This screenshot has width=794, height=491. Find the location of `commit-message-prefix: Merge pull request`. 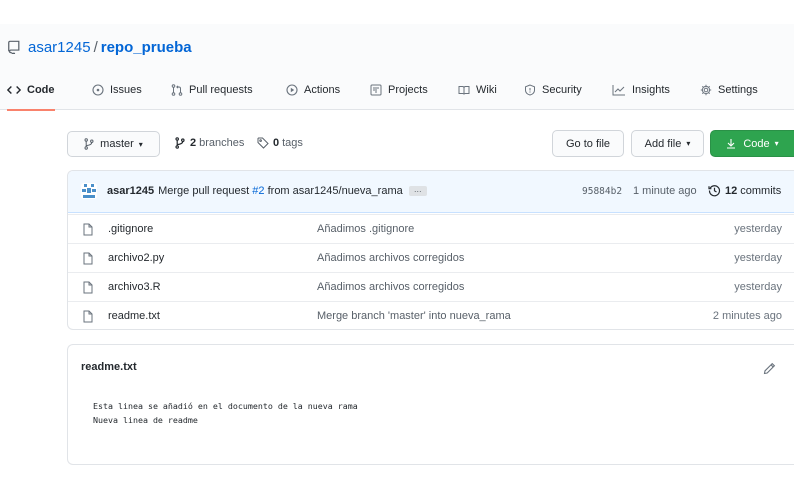

commit-message-prefix: Merge pull request is located at coordinates (203, 191).